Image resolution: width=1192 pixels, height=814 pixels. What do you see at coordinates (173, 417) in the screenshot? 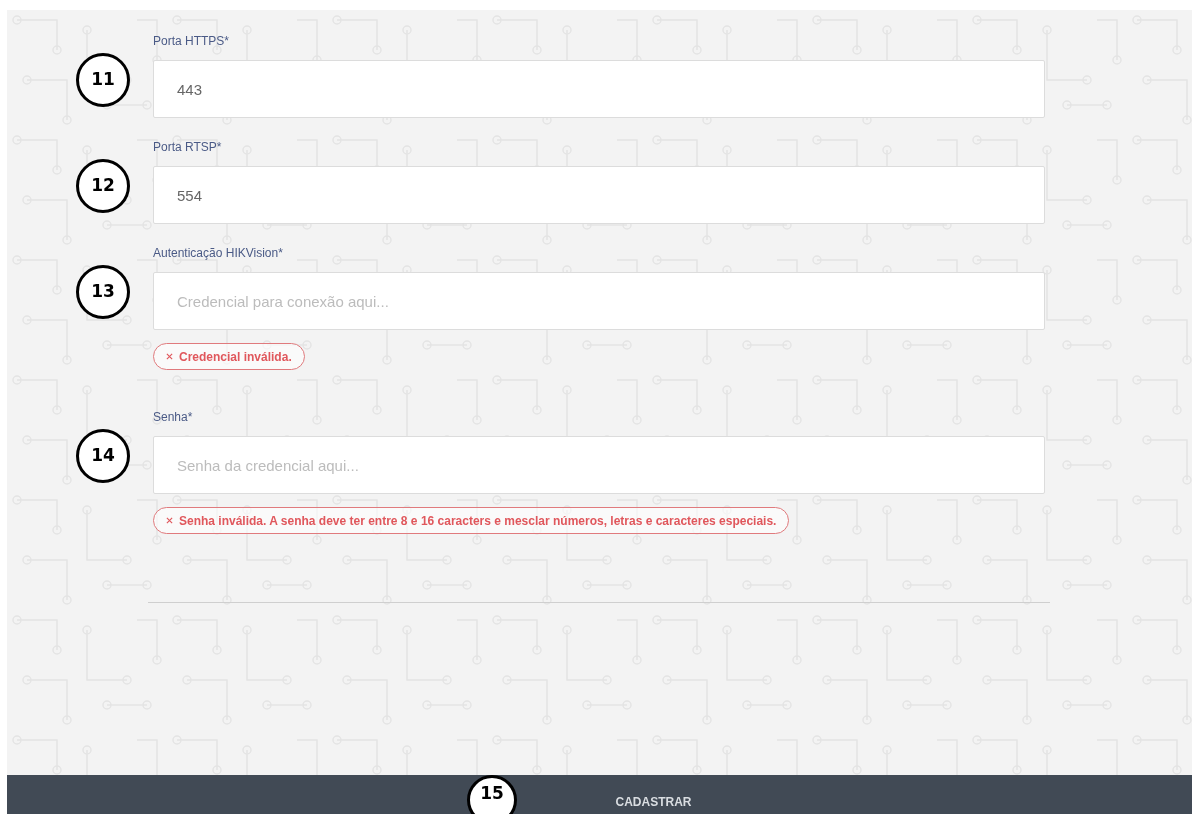
I see `field-label: Senha*` at bounding box center [173, 417].